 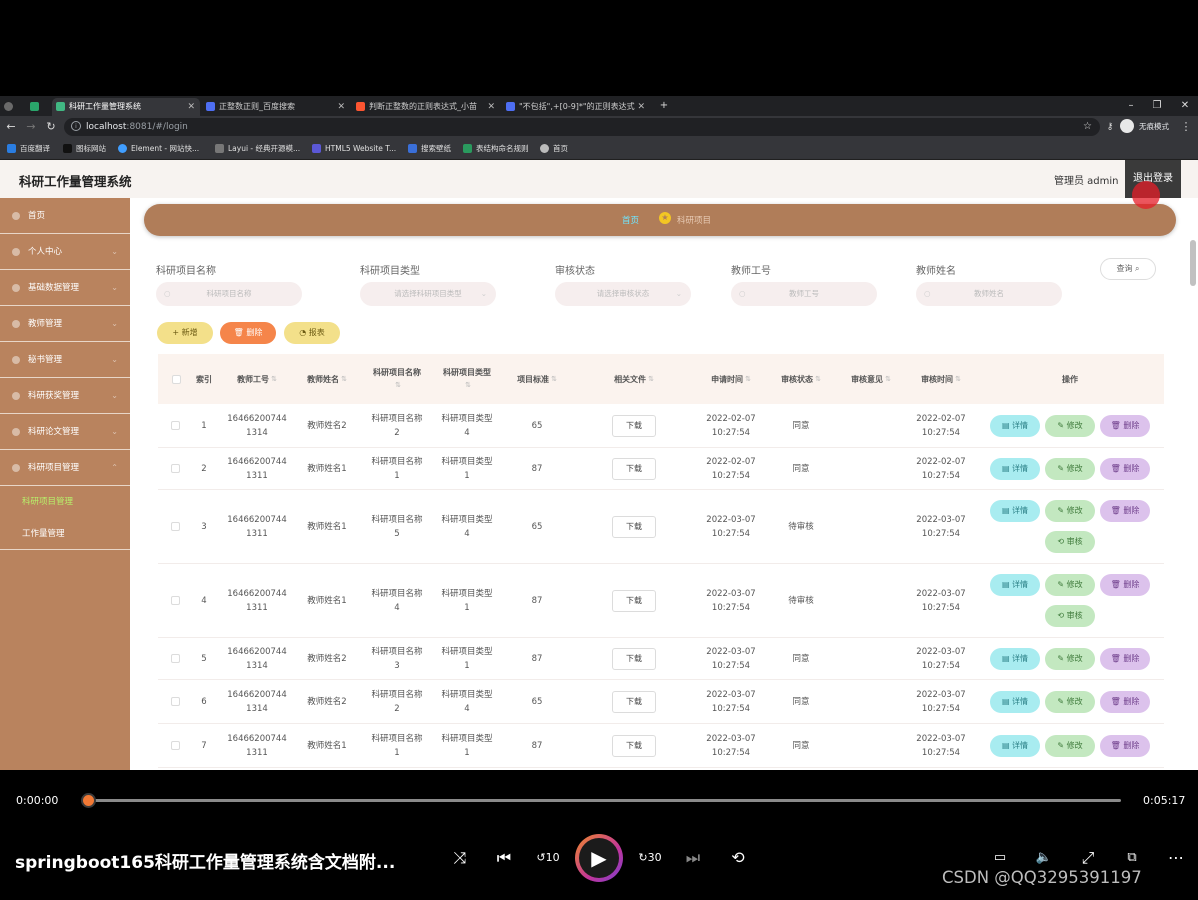 What do you see at coordinates (496, 149) in the screenshot?
I see `bookmark-item: 表结构命名规则` at bounding box center [496, 149].